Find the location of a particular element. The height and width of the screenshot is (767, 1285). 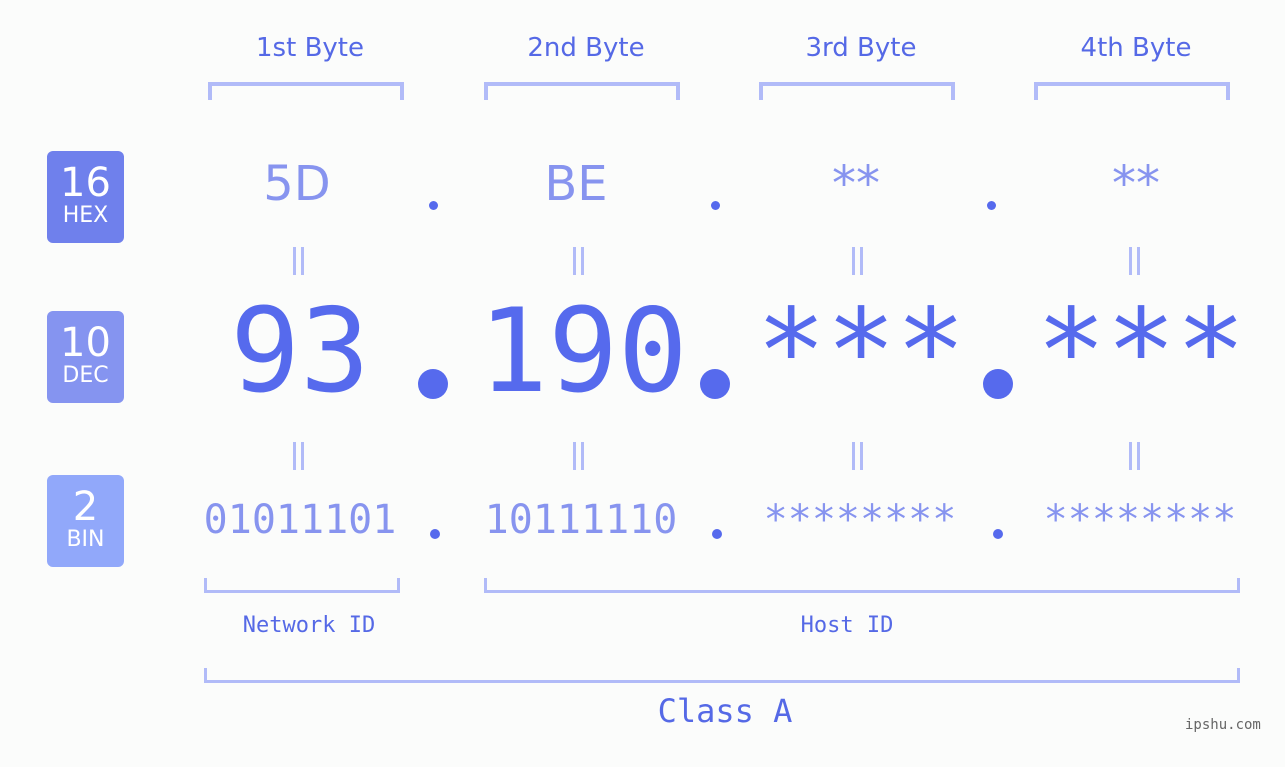

bin-badge-number: 2 is located at coordinates (85, 507).